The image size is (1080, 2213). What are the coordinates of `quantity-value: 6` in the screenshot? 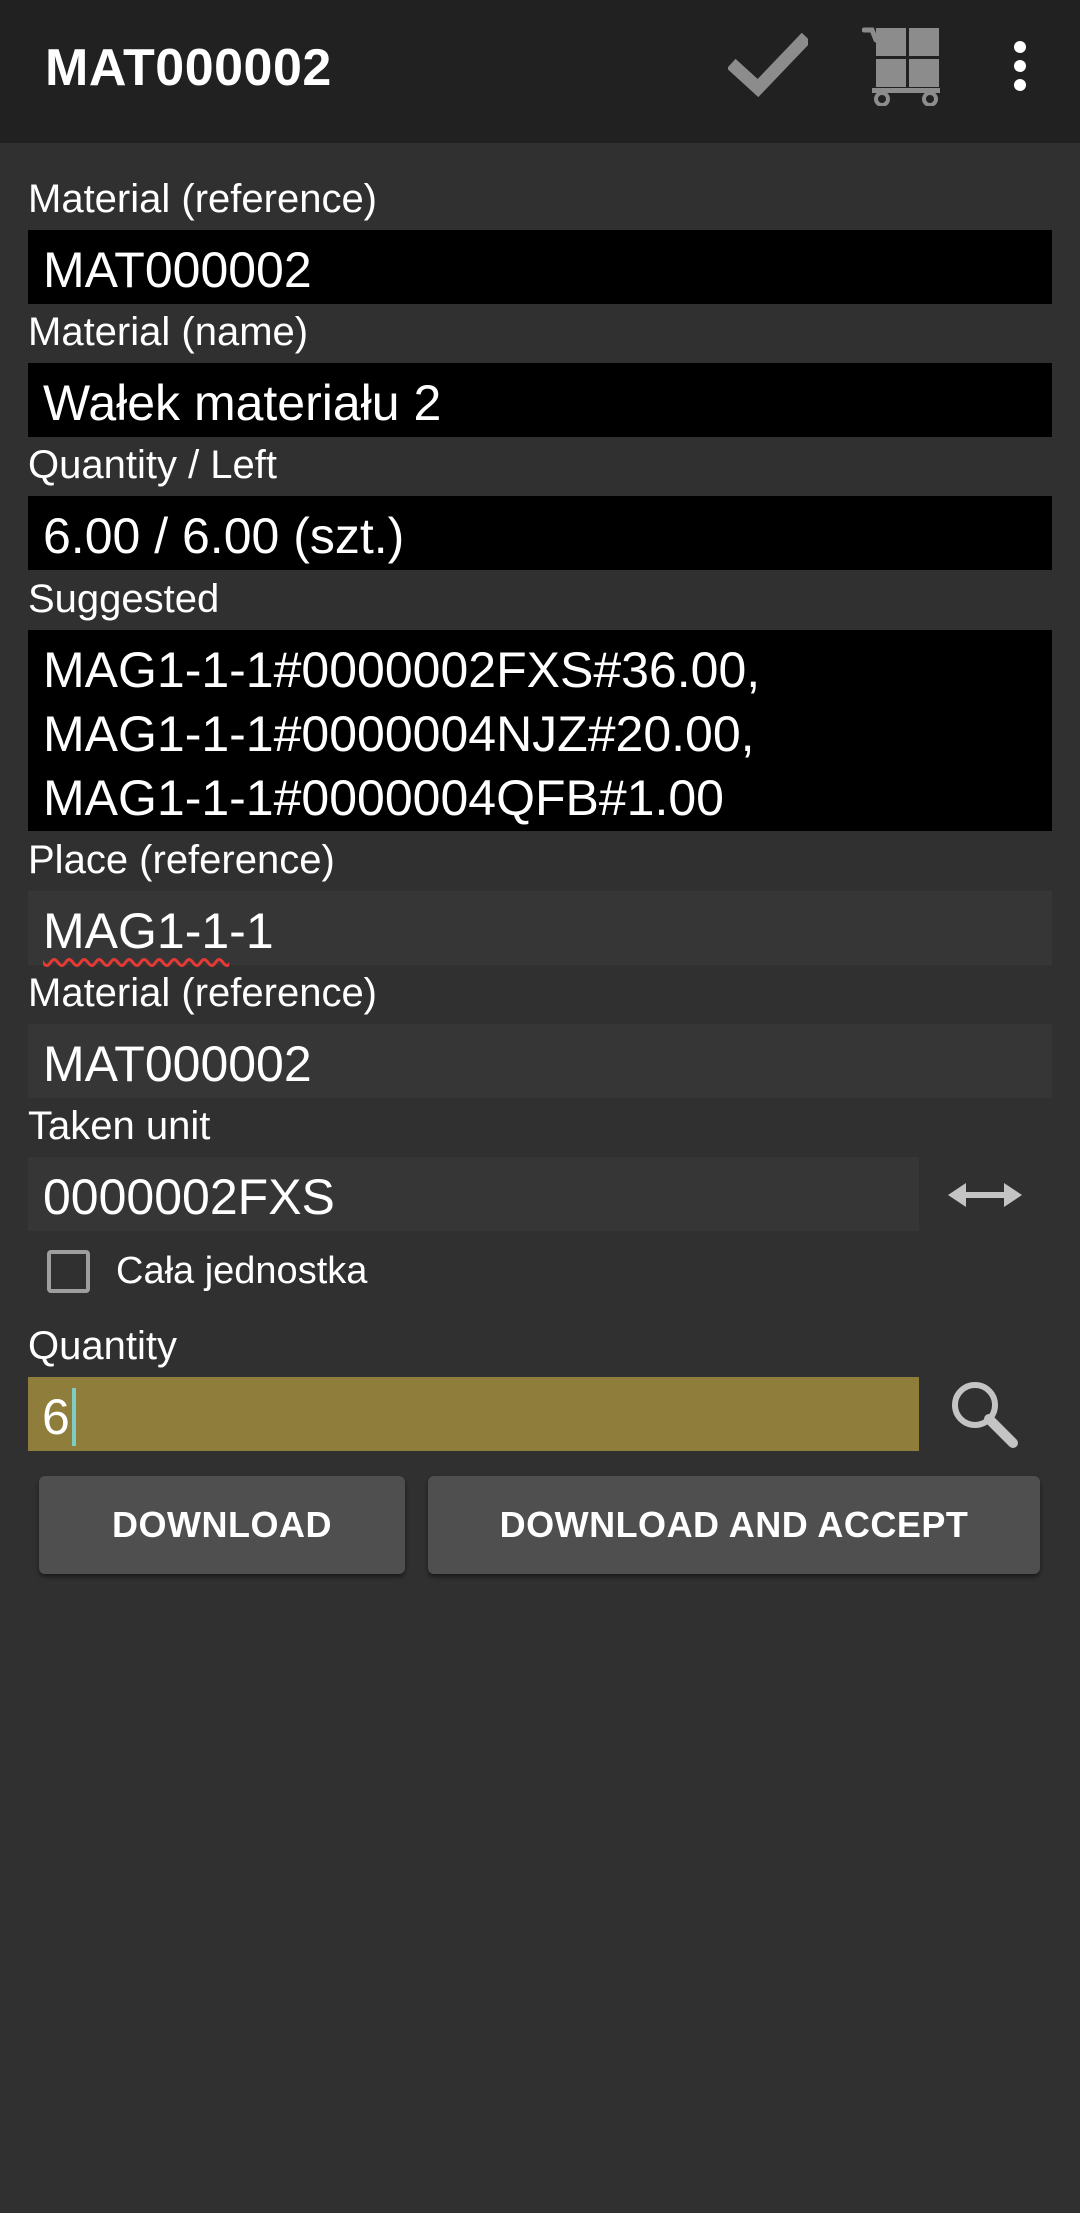 It's located at (56, 1417).